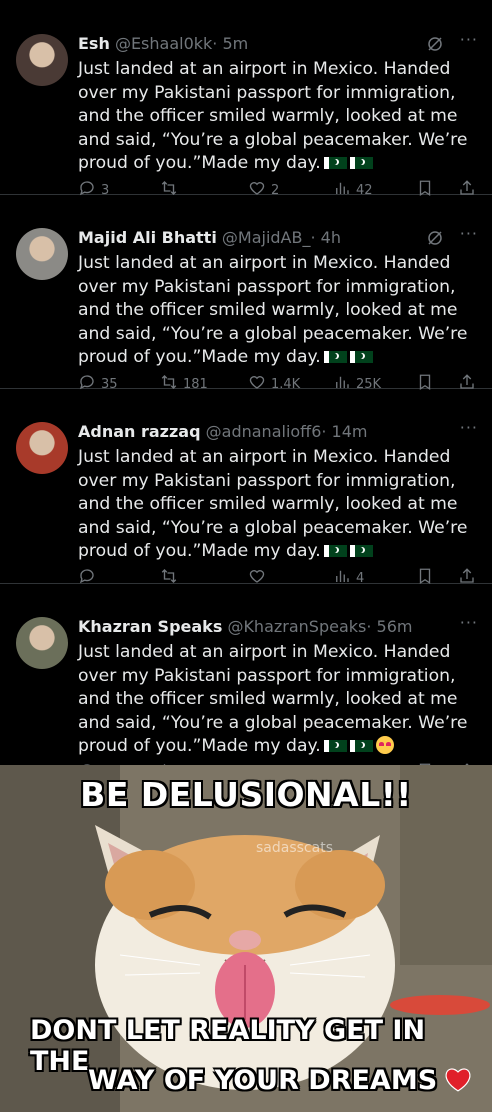  I want to click on tweet-header: Khazran Speaks @KhazranSpeaks· 56m ···, so click(278, 626).